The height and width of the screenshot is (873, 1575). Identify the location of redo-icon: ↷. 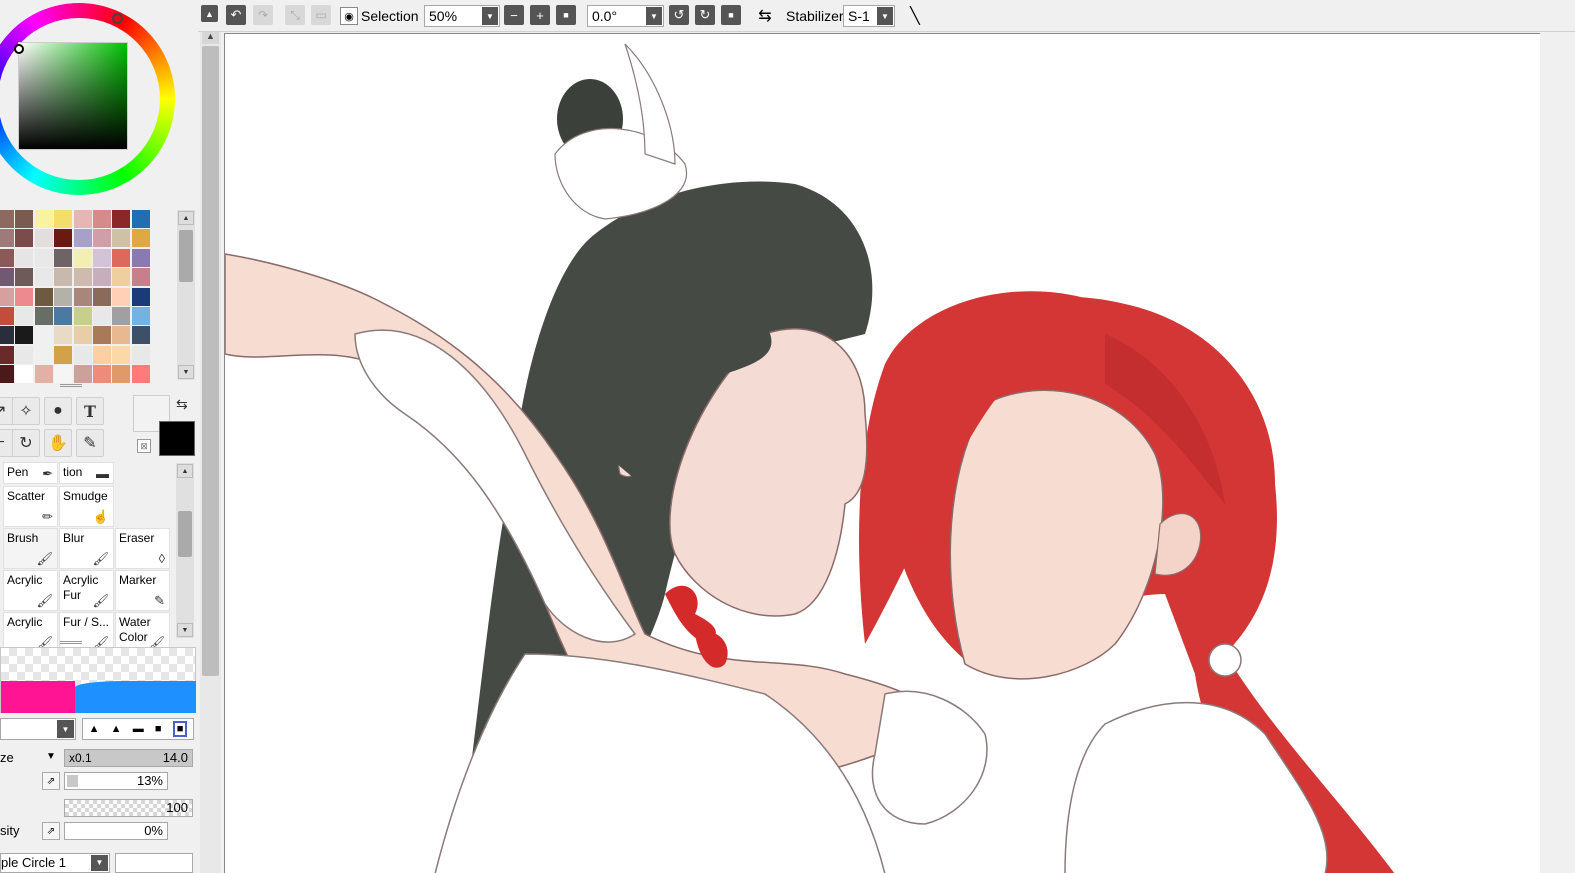
(263, 15).